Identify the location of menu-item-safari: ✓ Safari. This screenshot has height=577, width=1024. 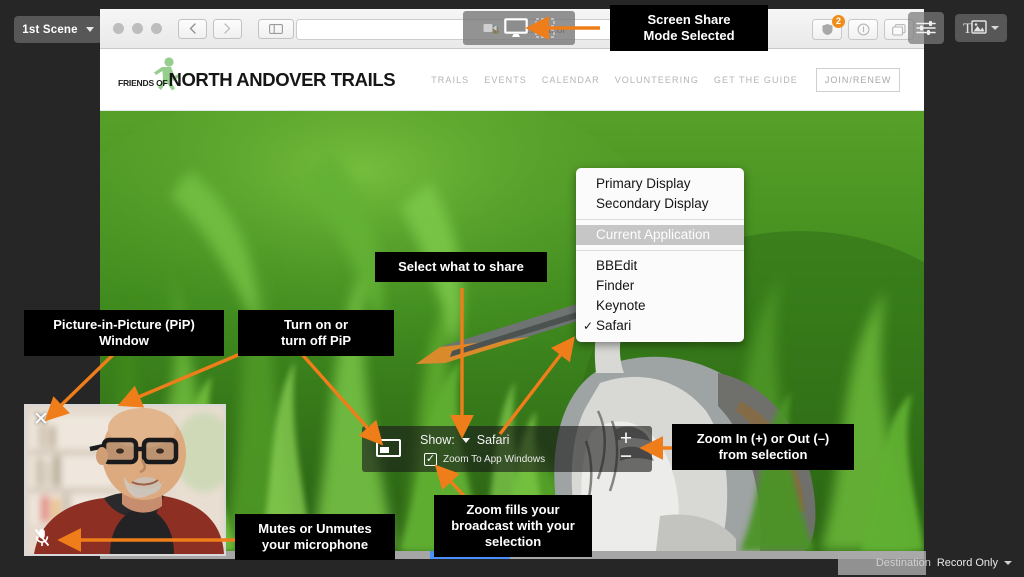
(660, 326).